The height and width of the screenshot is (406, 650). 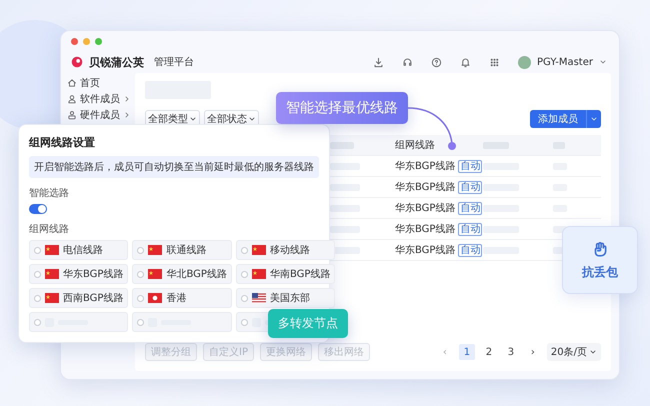 What do you see at coordinates (78, 298) in the screenshot?
I see `route-option: 西南BGP线路` at bounding box center [78, 298].